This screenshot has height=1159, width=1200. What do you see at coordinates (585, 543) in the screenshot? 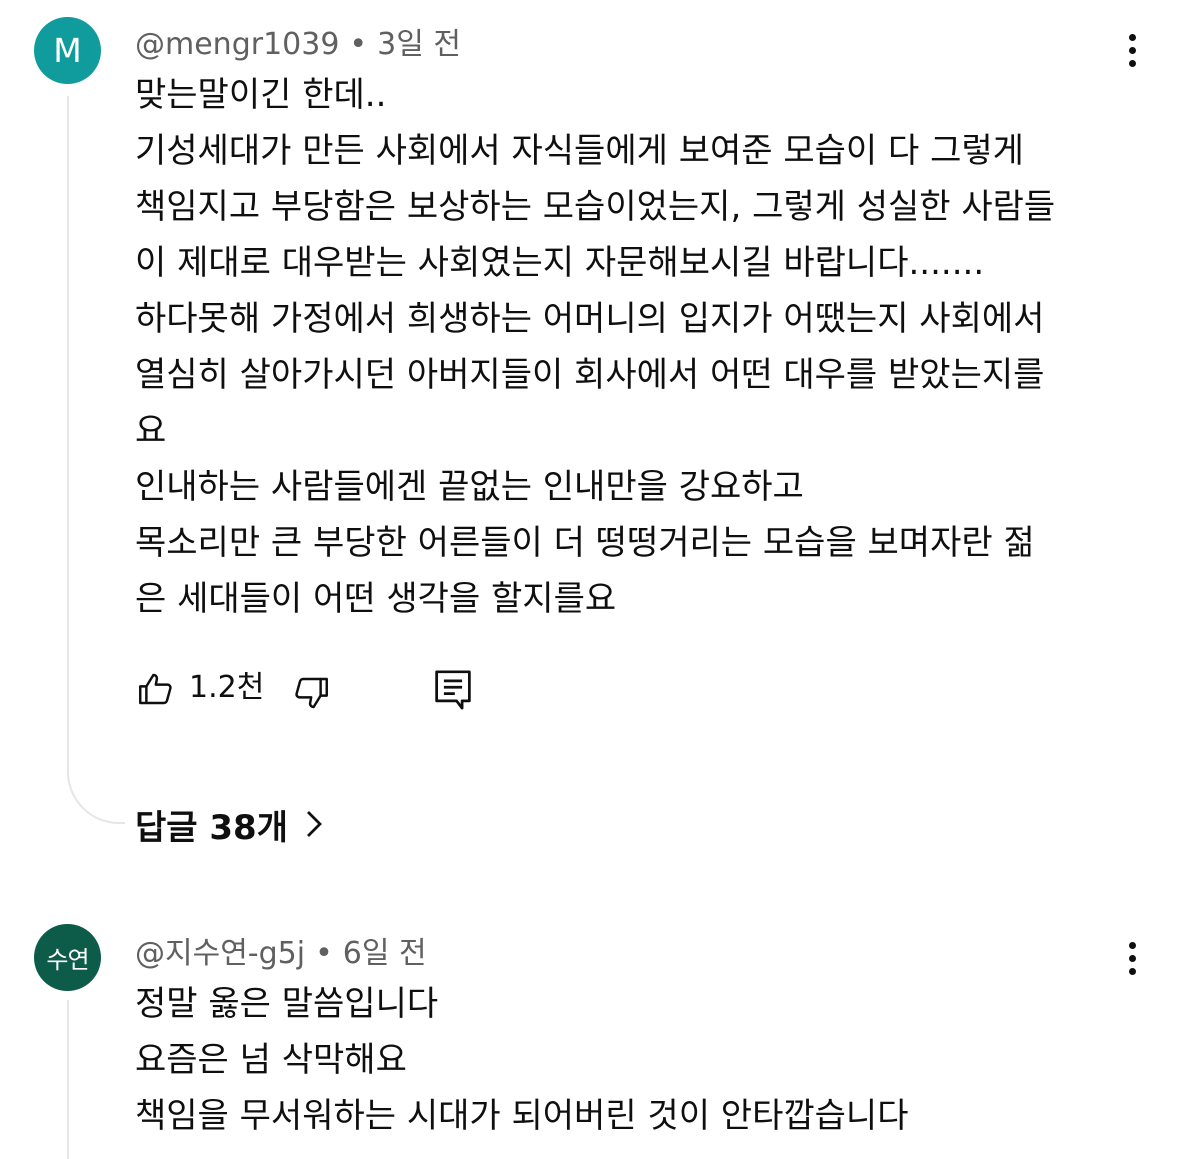
I see `comment-line: 목소리만 큰 부당한 어른들이 더 떵떵거리는 모습을 보며자란 젊` at bounding box center [585, 543].